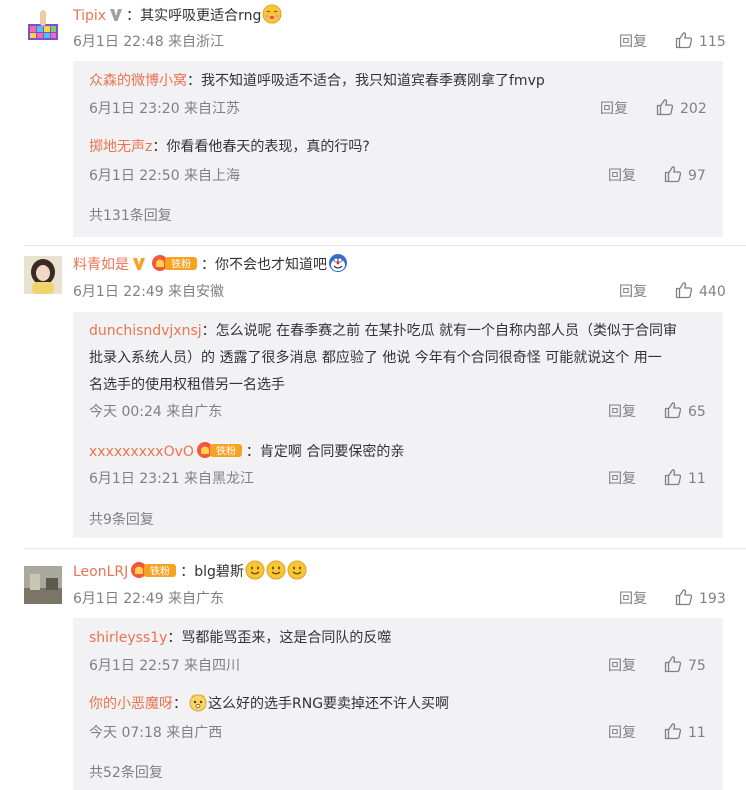 This screenshot has width=746, height=790. Describe the element at coordinates (446, 331) in the screenshot. I see `reply-text: 怎么说呢 在春季赛之前 在某扑吃瓜 就有一个自称内部人员（类似于合同审` at that location.